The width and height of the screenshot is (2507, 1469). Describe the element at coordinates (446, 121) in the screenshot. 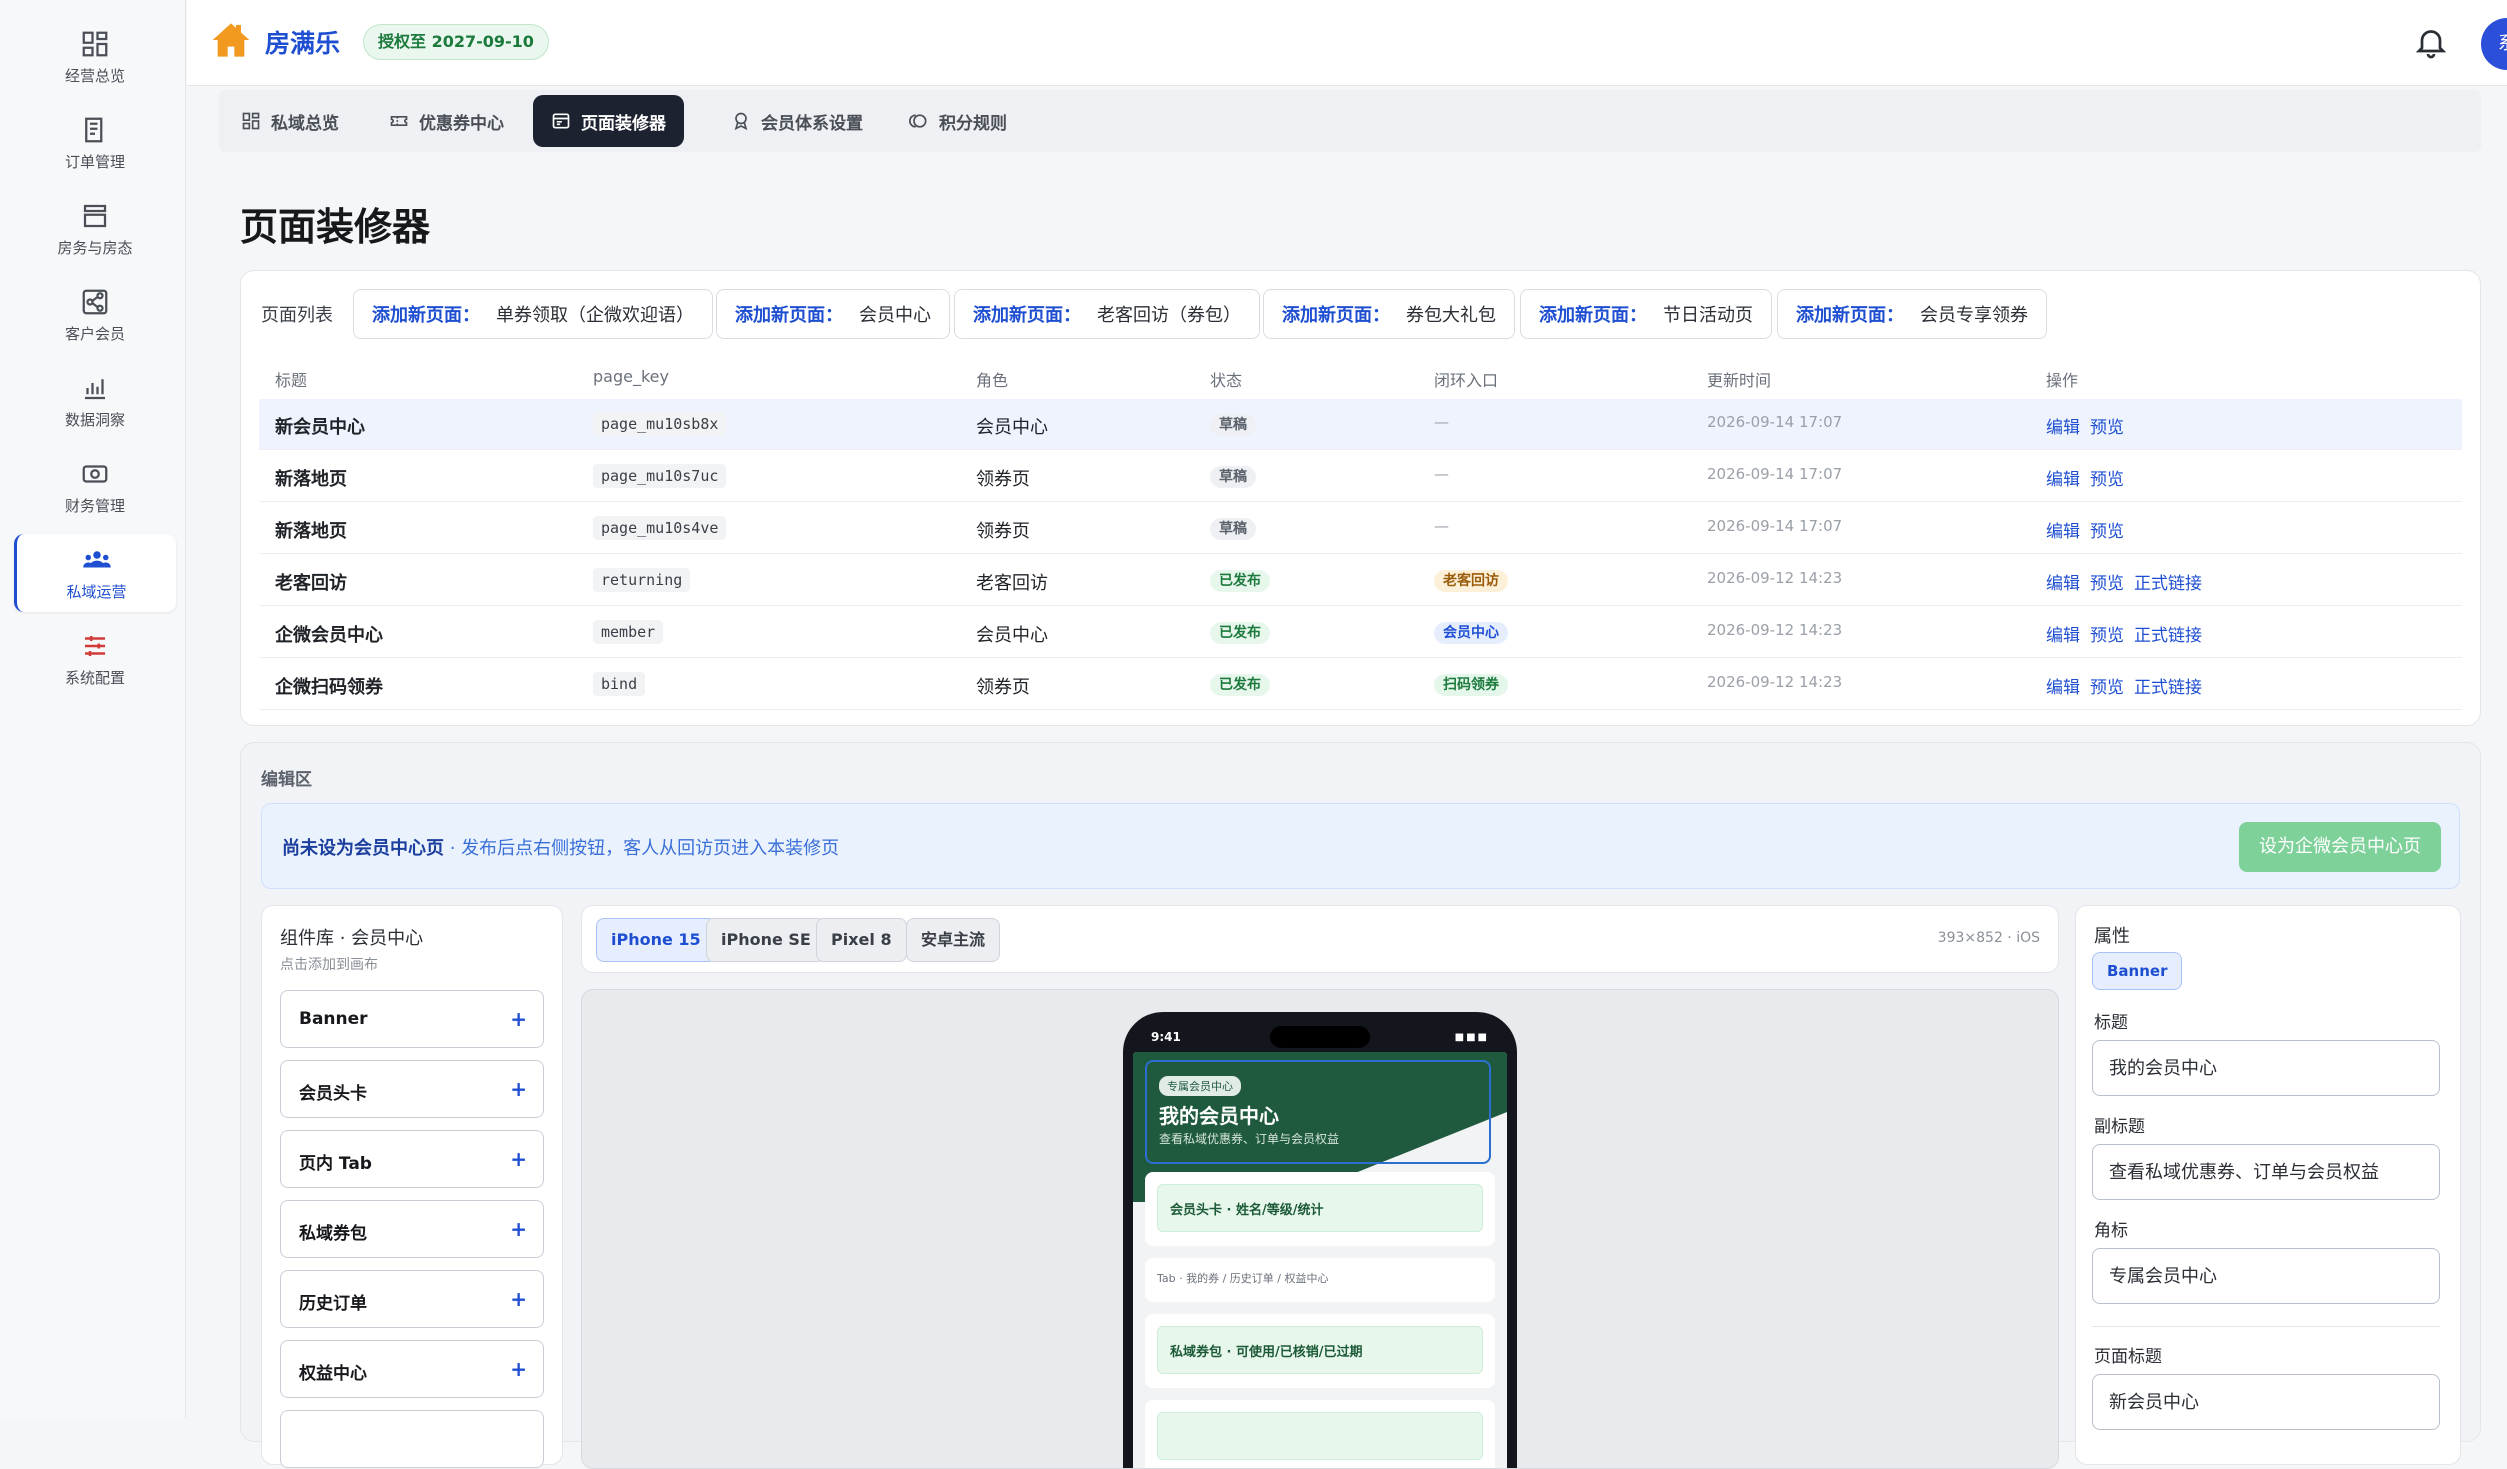

I see `tab-coupon-center: 优惠券中心` at that location.